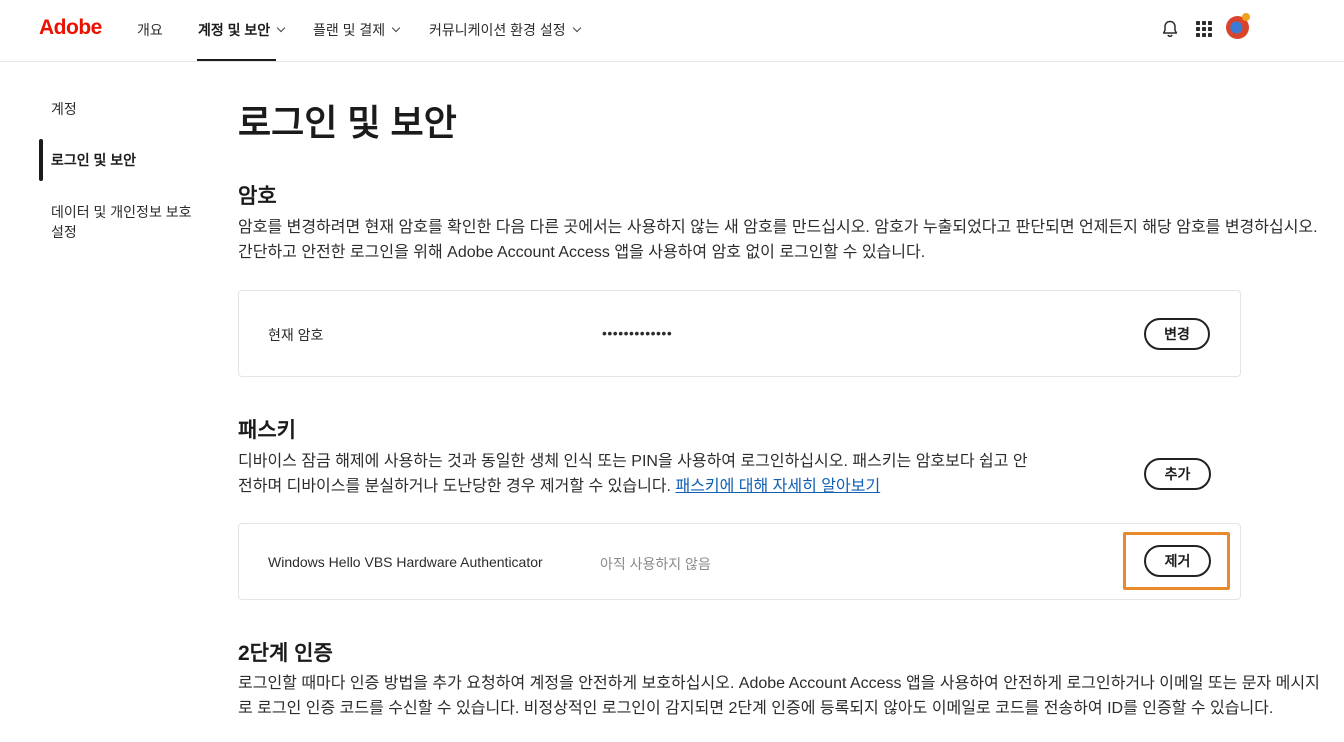  What do you see at coordinates (672, 31) in the screenshot?
I see `top-navigation: Adobe 개요 계정 및 보안 플랜 및 결제 커뮤니케이션 환경 설정` at bounding box center [672, 31].